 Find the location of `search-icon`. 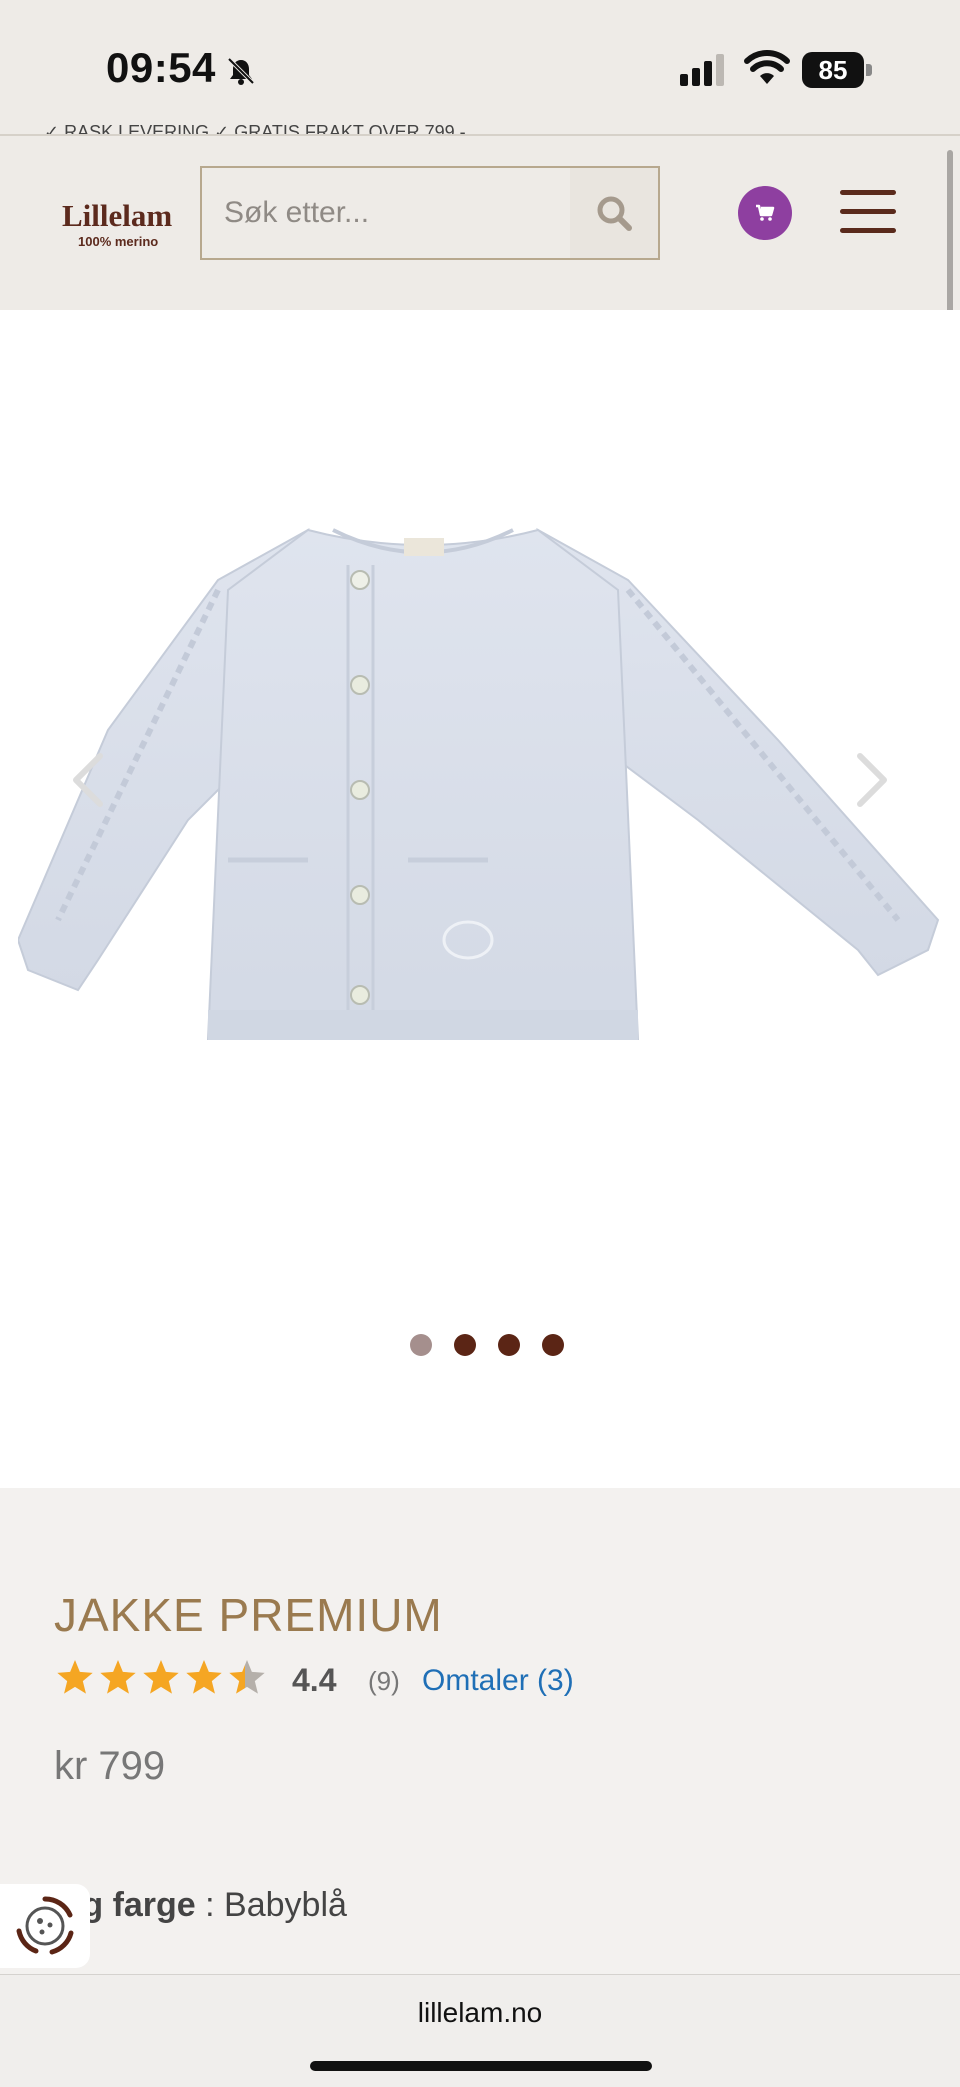

search-icon is located at coordinates (614, 213).